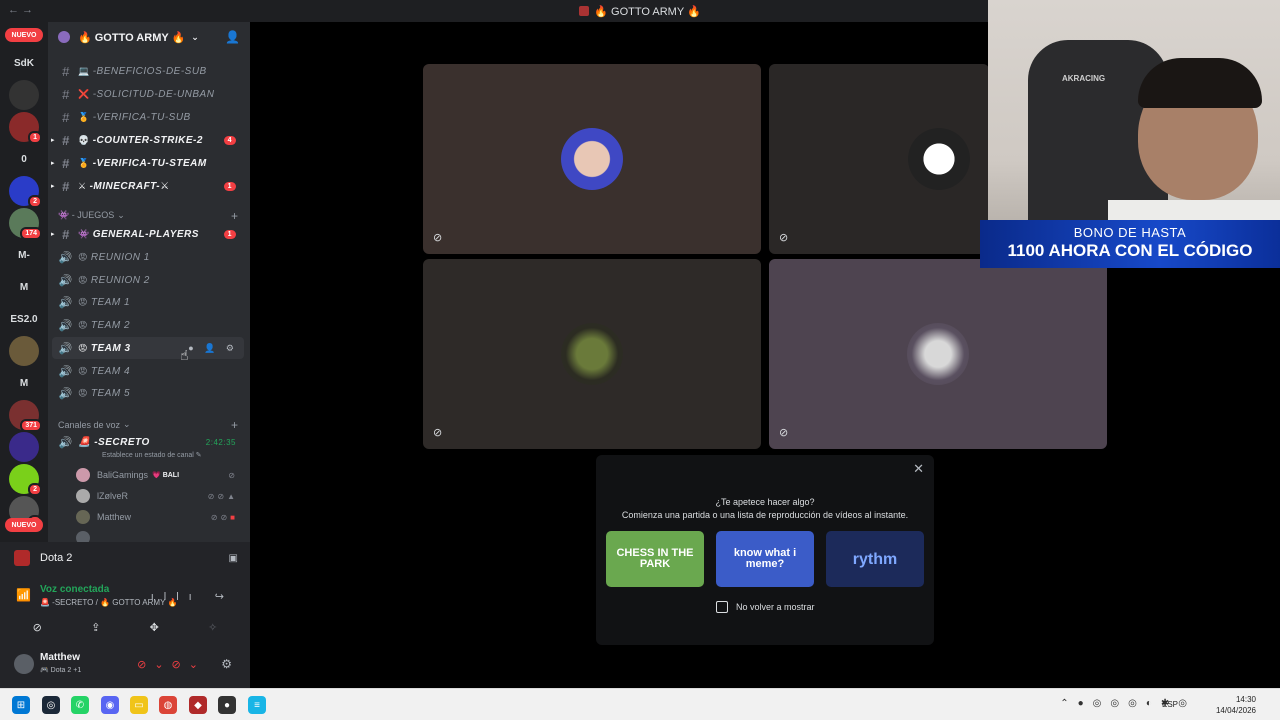  What do you see at coordinates (227, 705) in the screenshot?
I see `obs-icon: ●` at bounding box center [227, 705].